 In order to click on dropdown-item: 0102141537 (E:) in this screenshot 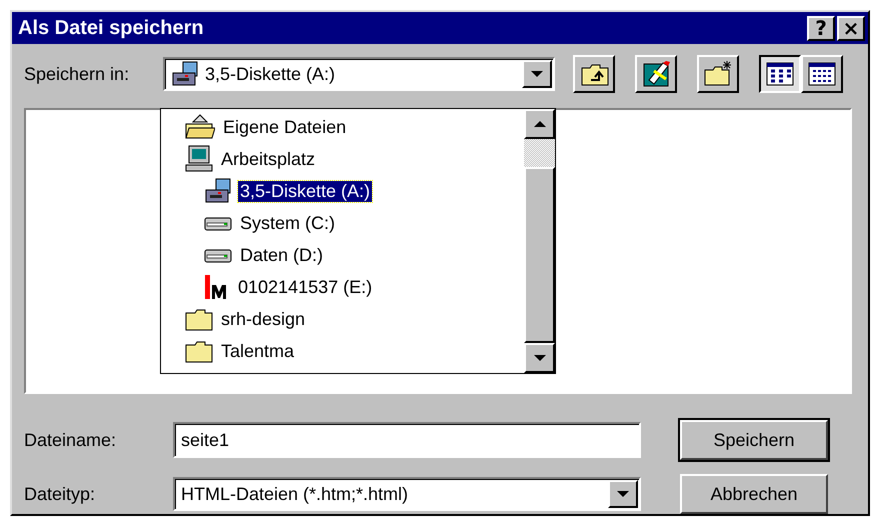, I will do `click(305, 287)`.